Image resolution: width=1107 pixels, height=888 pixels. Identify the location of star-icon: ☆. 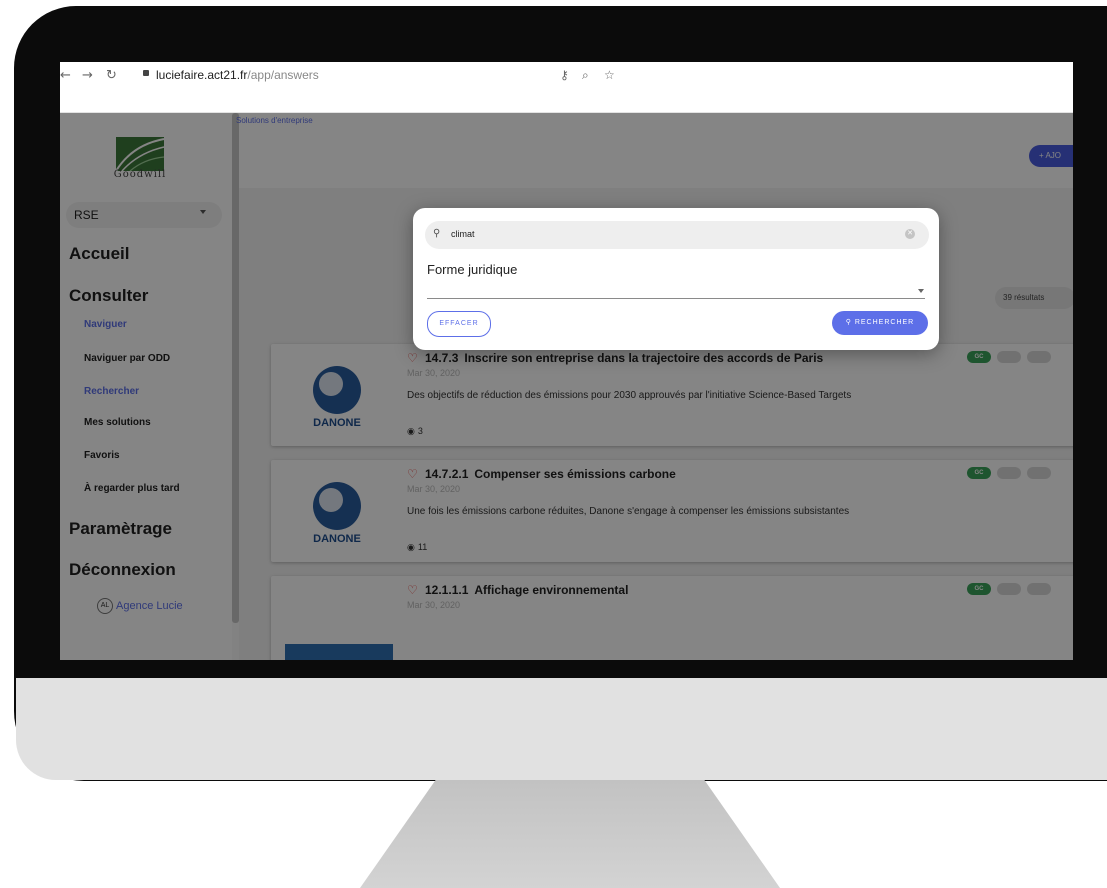
(609, 75).